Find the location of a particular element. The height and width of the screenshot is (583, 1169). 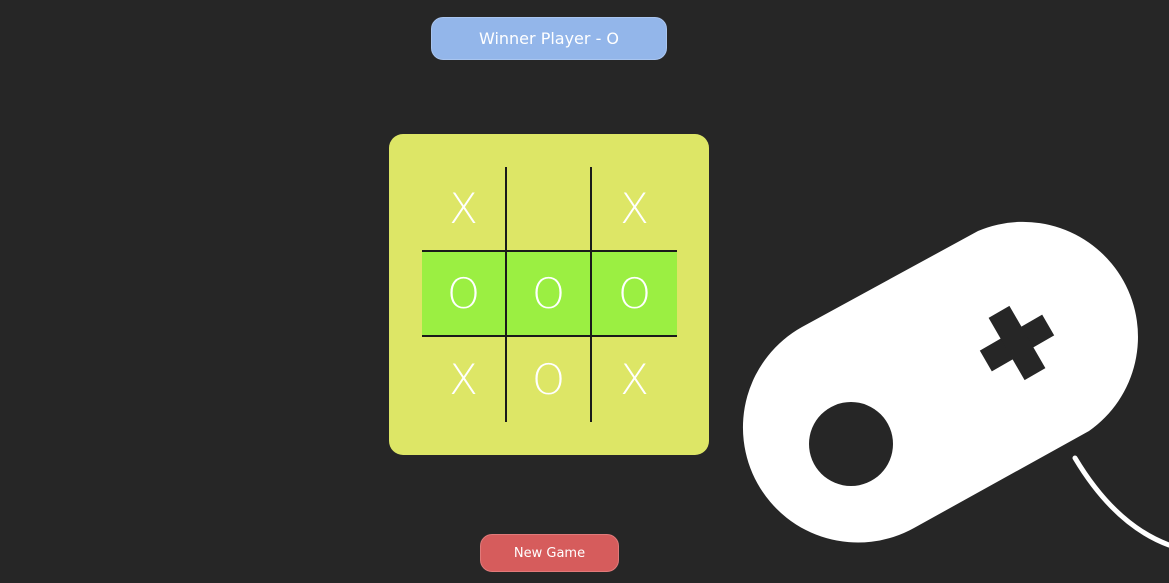

winner-status-text: Winner Player - O is located at coordinates (549, 38).